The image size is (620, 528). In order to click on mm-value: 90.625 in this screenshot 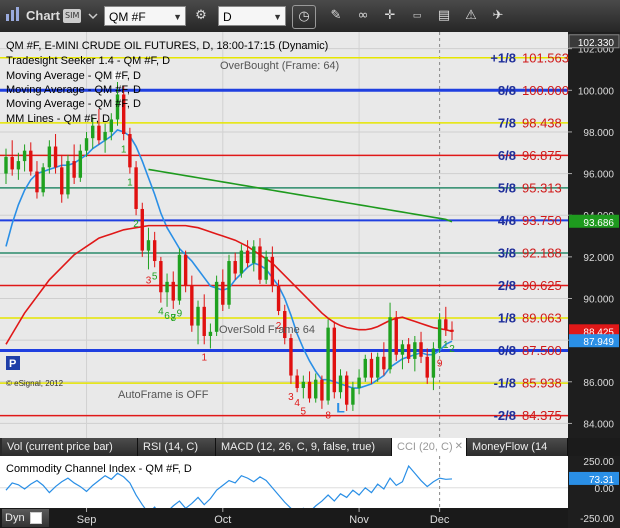, I will do `click(542, 285)`.